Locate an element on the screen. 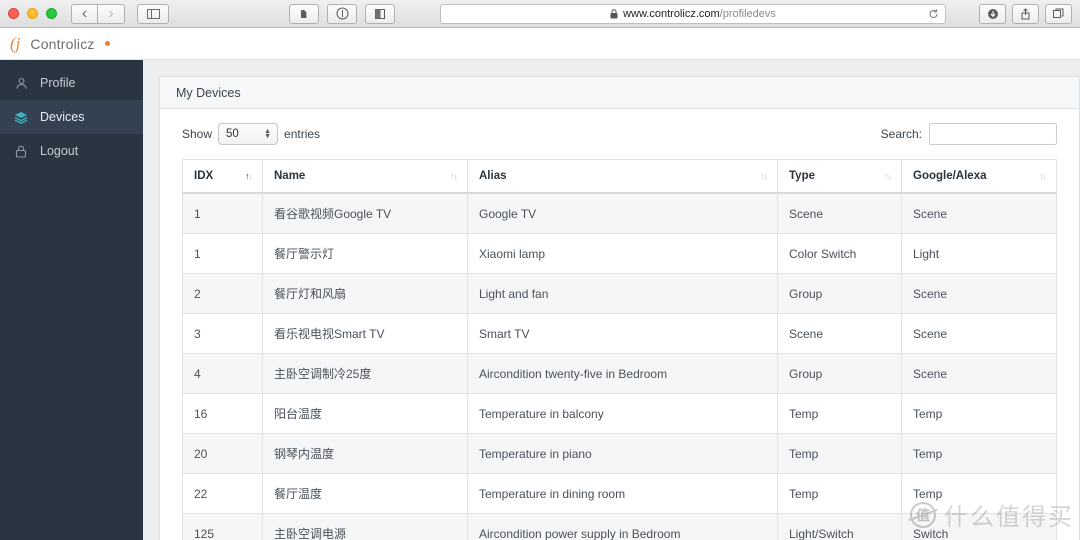 This screenshot has height=540, width=1080. table-row: 20 钢琴内温度 Temperature in piano Temp Temp is located at coordinates (619, 453).